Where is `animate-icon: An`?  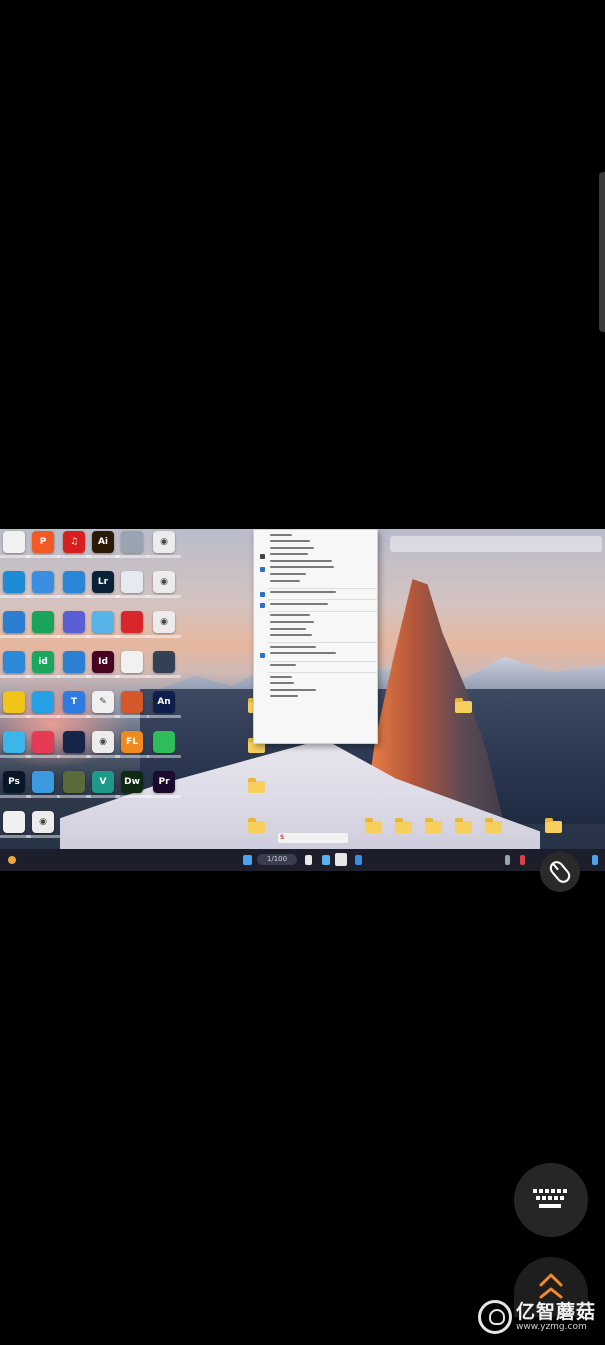 animate-icon: An is located at coordinates (164, 704).